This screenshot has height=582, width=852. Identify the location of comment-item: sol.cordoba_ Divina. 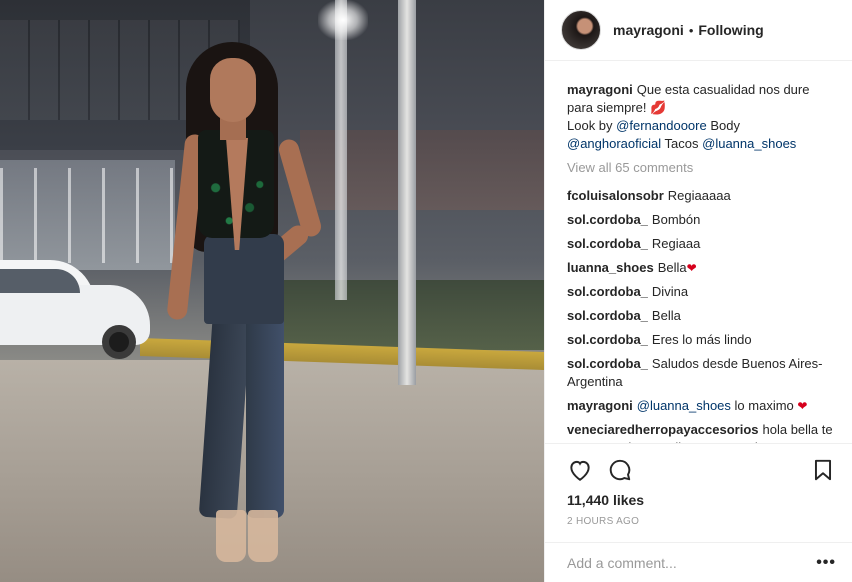
(628, 291).